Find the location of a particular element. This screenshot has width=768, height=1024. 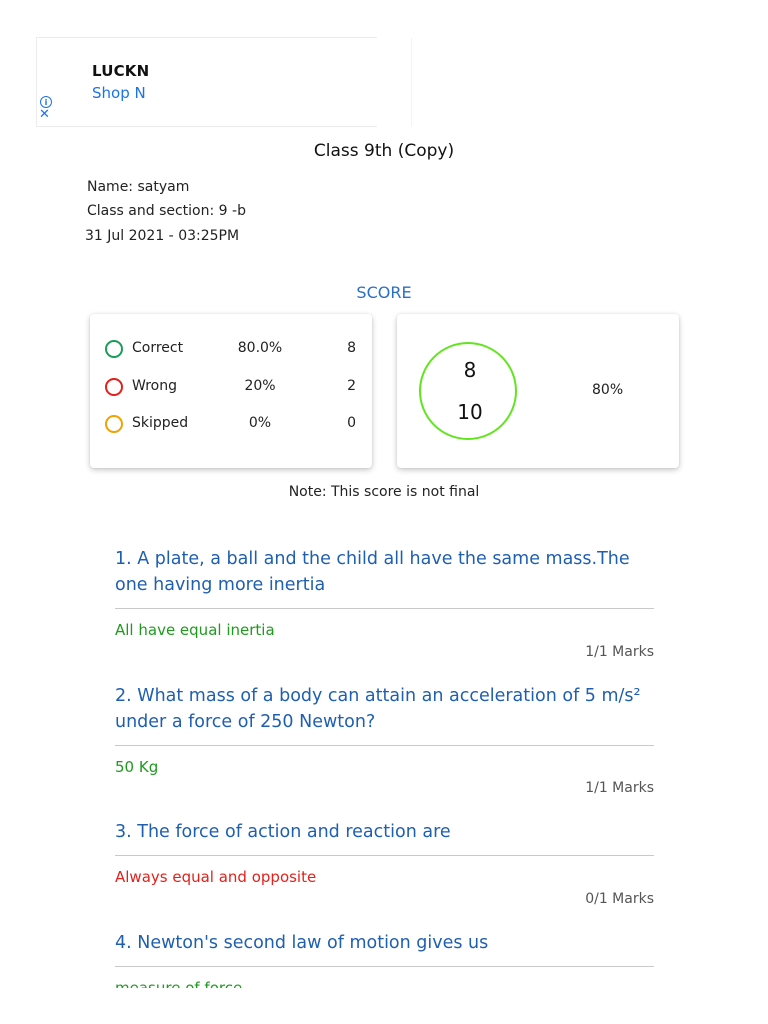

score-breakdown-card: Correct 80.0% 8 Wrong 20% 2 Skipped 0% 0 is located at coordinates (231, 391).